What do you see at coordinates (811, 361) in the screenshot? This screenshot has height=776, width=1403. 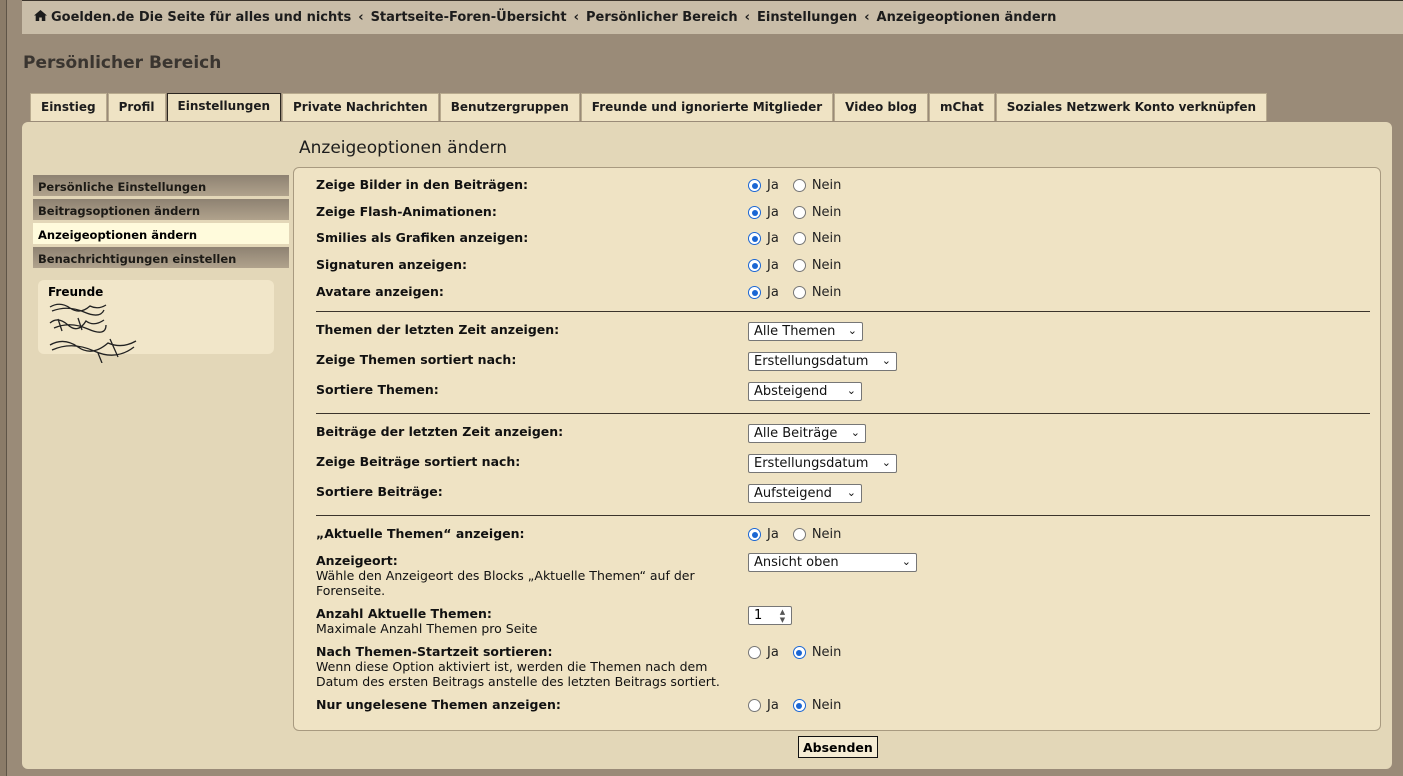 I see `topic-sort-value: Erstellungsdatum` at bounding box center [811, 361].